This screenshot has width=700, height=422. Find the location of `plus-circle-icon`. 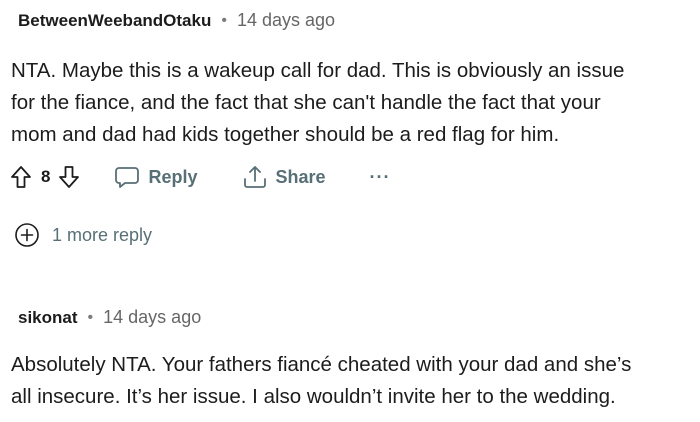

plus-circle-icon is located at coordinates (27, 235).